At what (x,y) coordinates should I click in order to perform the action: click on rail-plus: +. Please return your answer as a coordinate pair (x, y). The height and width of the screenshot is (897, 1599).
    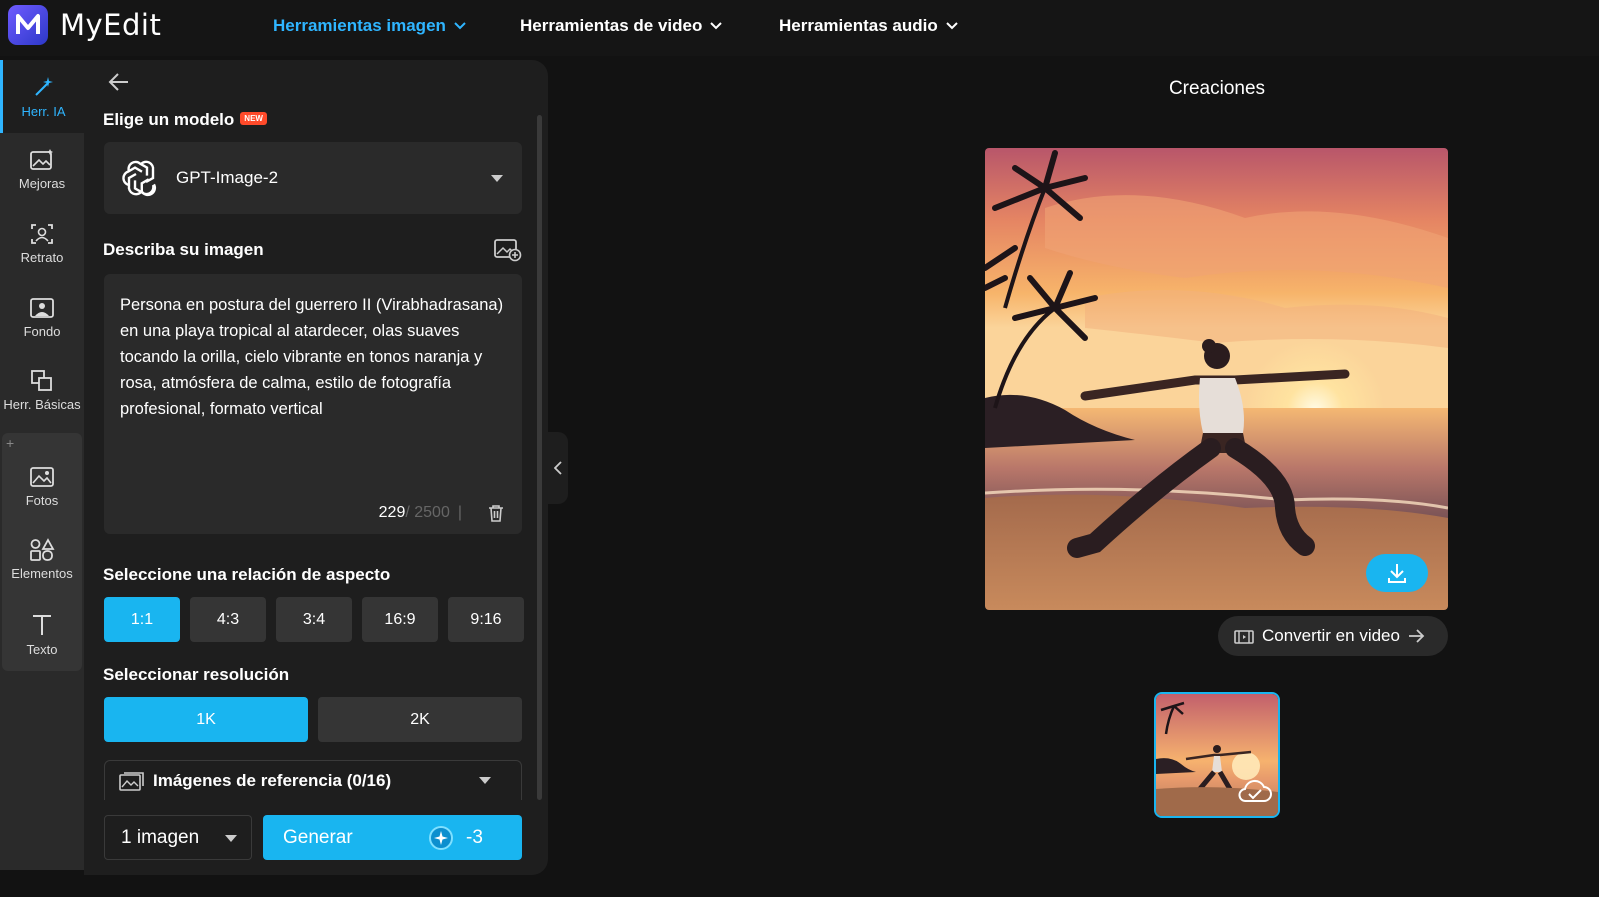
    Looking at the image, I should click on (10, 443).